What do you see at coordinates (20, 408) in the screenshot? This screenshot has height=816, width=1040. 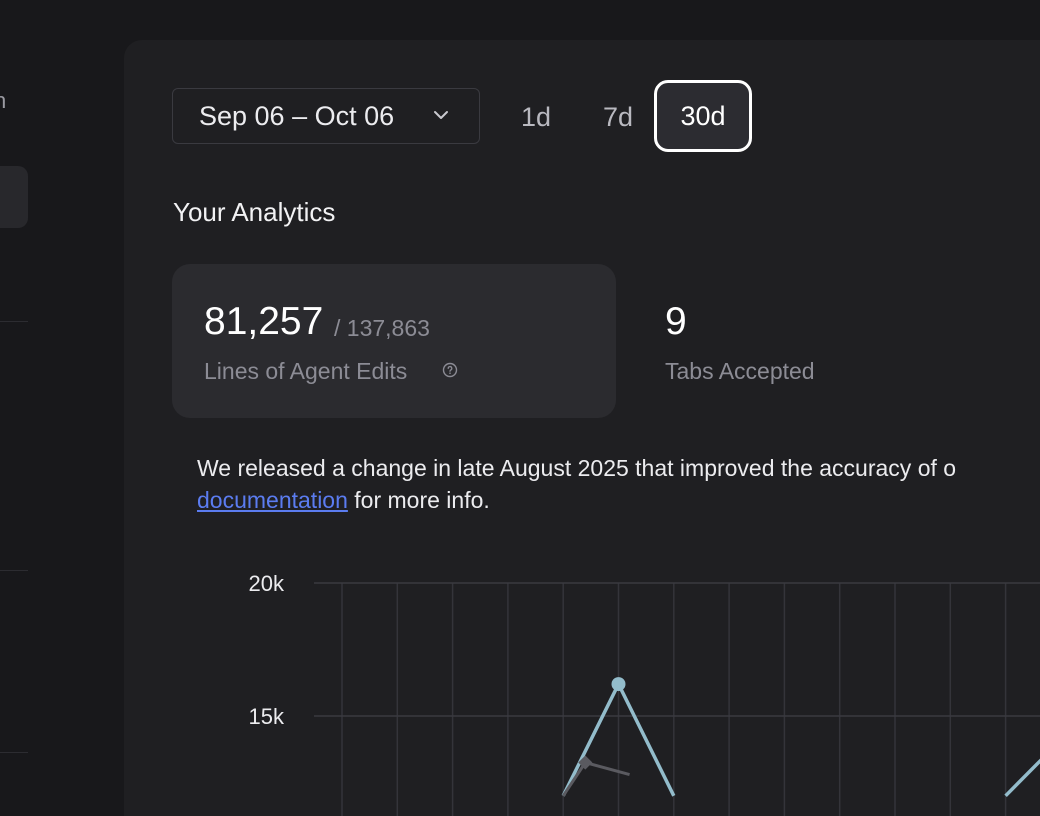 I see `sidebar: n` at bounding box center [20, 408].